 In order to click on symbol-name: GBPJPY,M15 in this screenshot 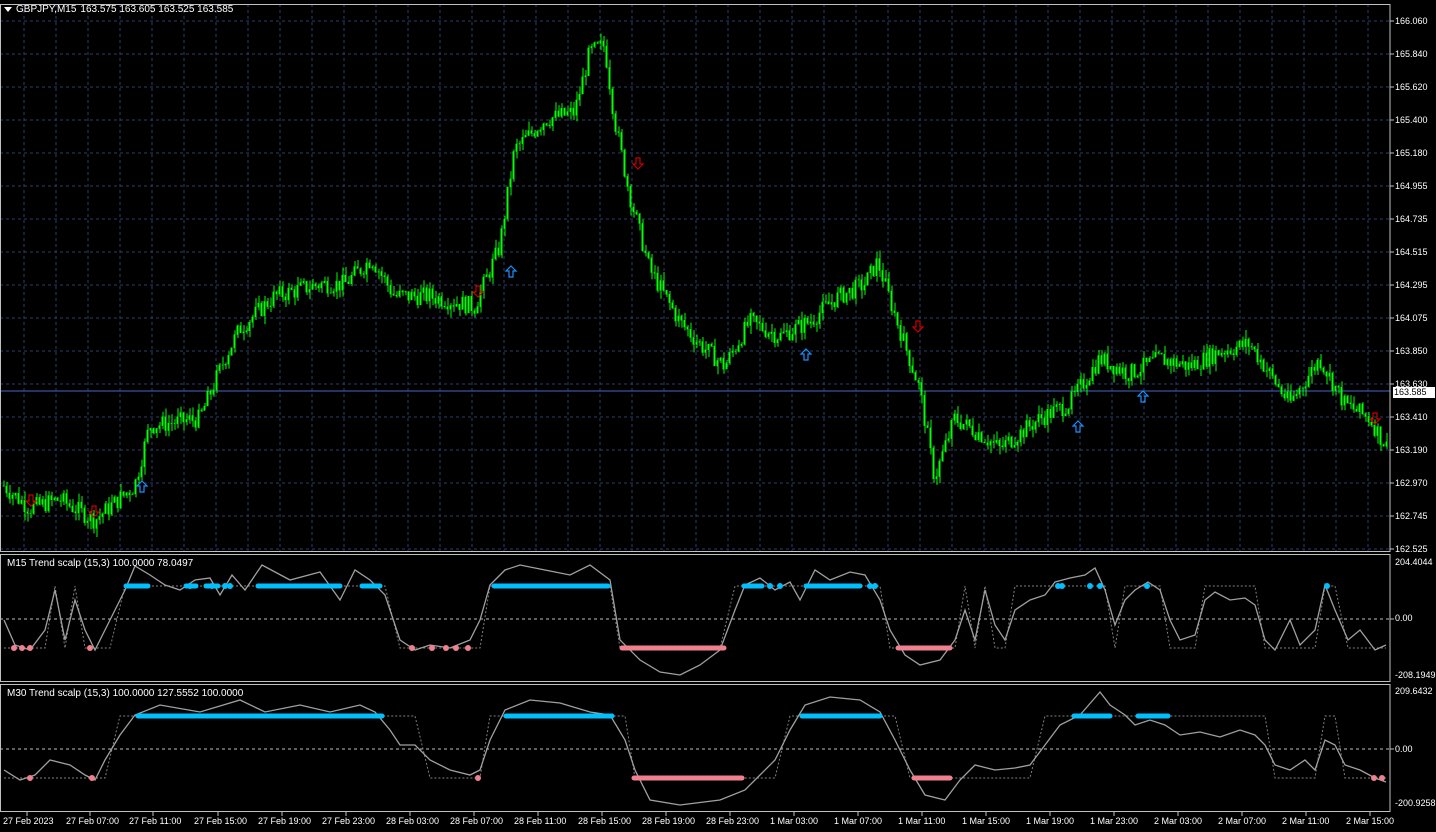, I will do `click(46, 9)`.